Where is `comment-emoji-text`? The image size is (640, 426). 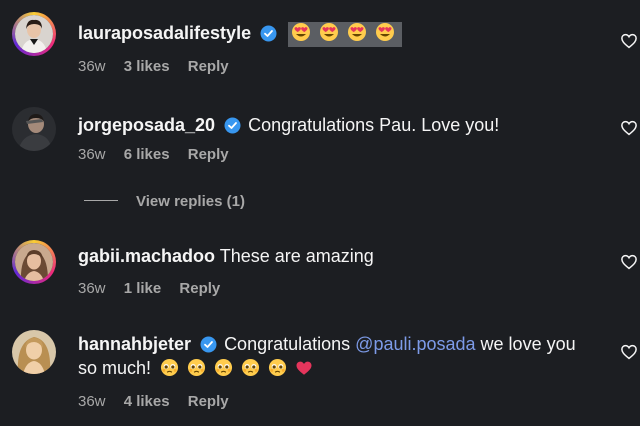
comment-emoji-text is located at coordinates (345, 34).